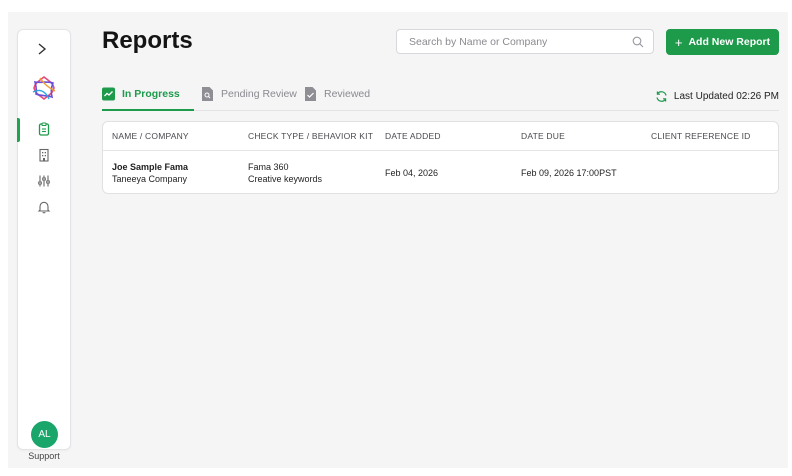 The height and width of the screenshot is (476, 792). Describe the element at coordinates (310, 136) in the screenshot. I see `column-header-check-type: CHECK TYPE / BEHAVIOR KIT` at that location.